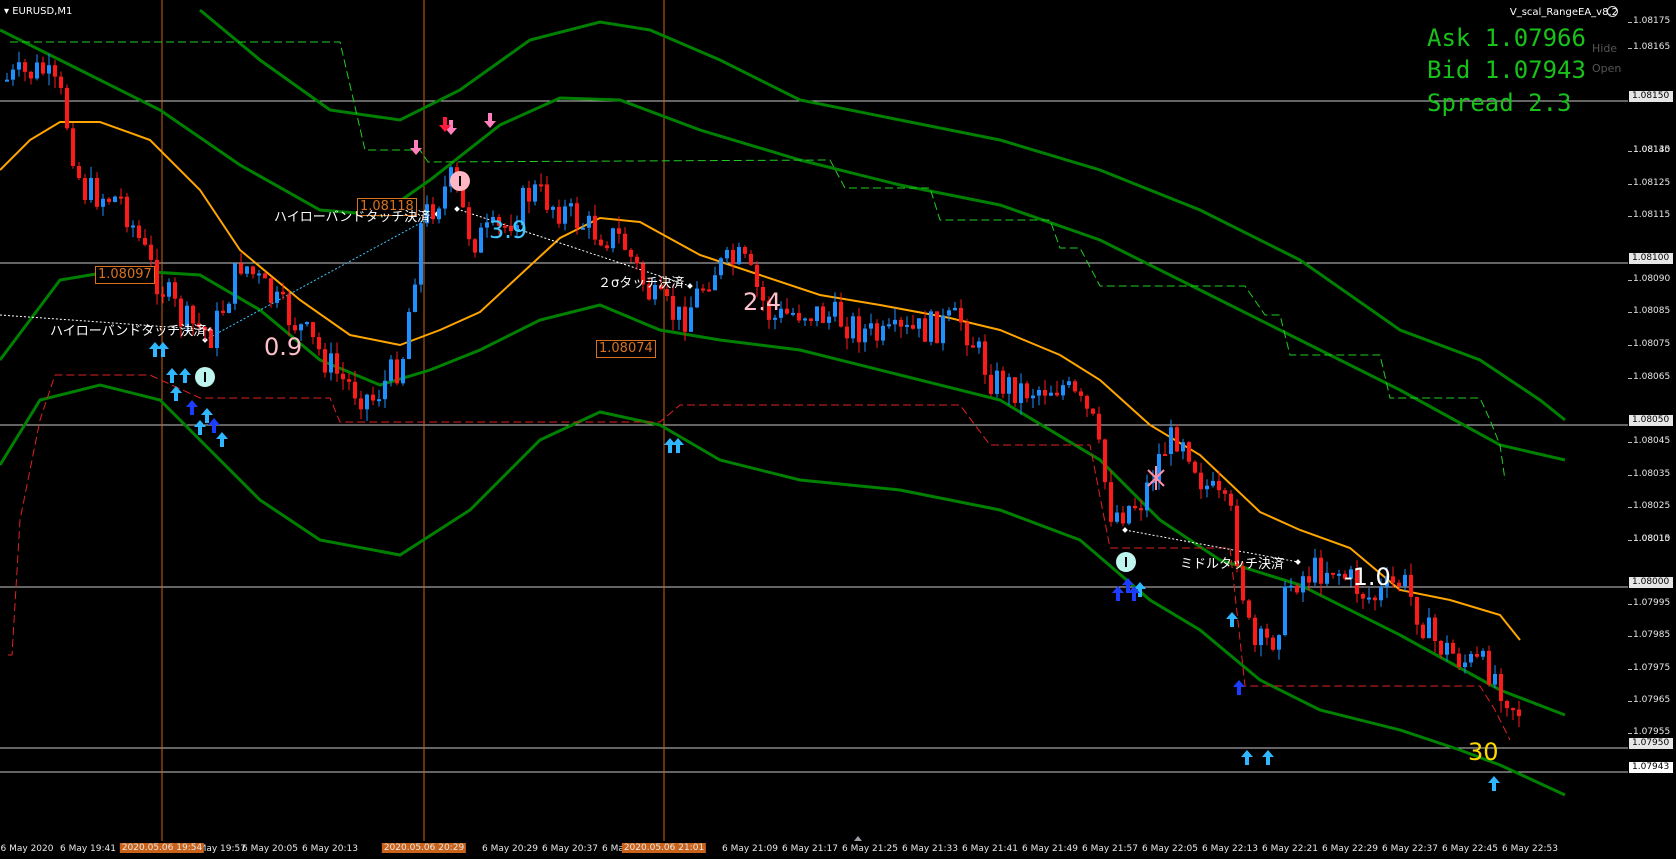 The height and width of the screenshot is (859, 1676). Describe the element at coordinates (1652, 474) in the screenshot. I see `price-tick-label: 1.08035` at that location.